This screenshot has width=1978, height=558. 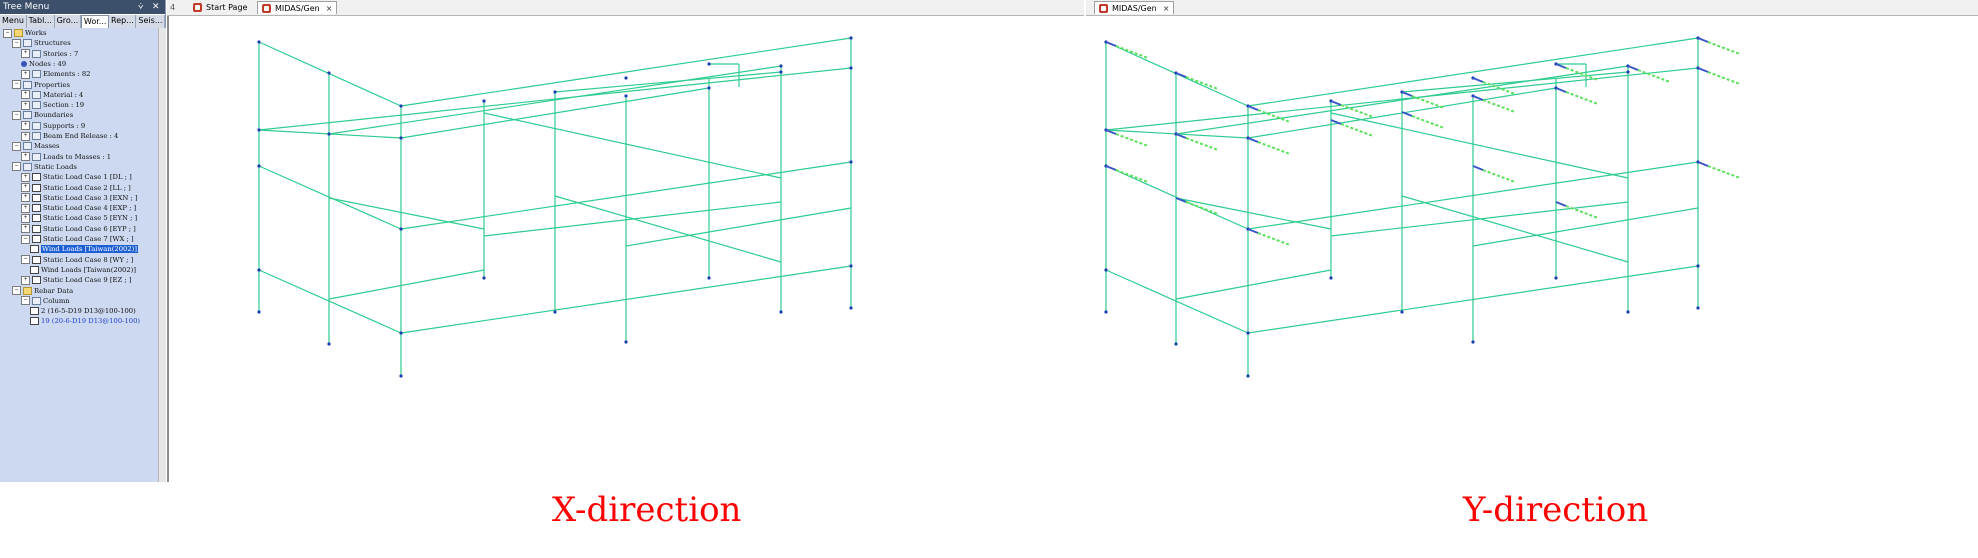 I want to click on tree-tab: Menu, so click(x=13, y=21).